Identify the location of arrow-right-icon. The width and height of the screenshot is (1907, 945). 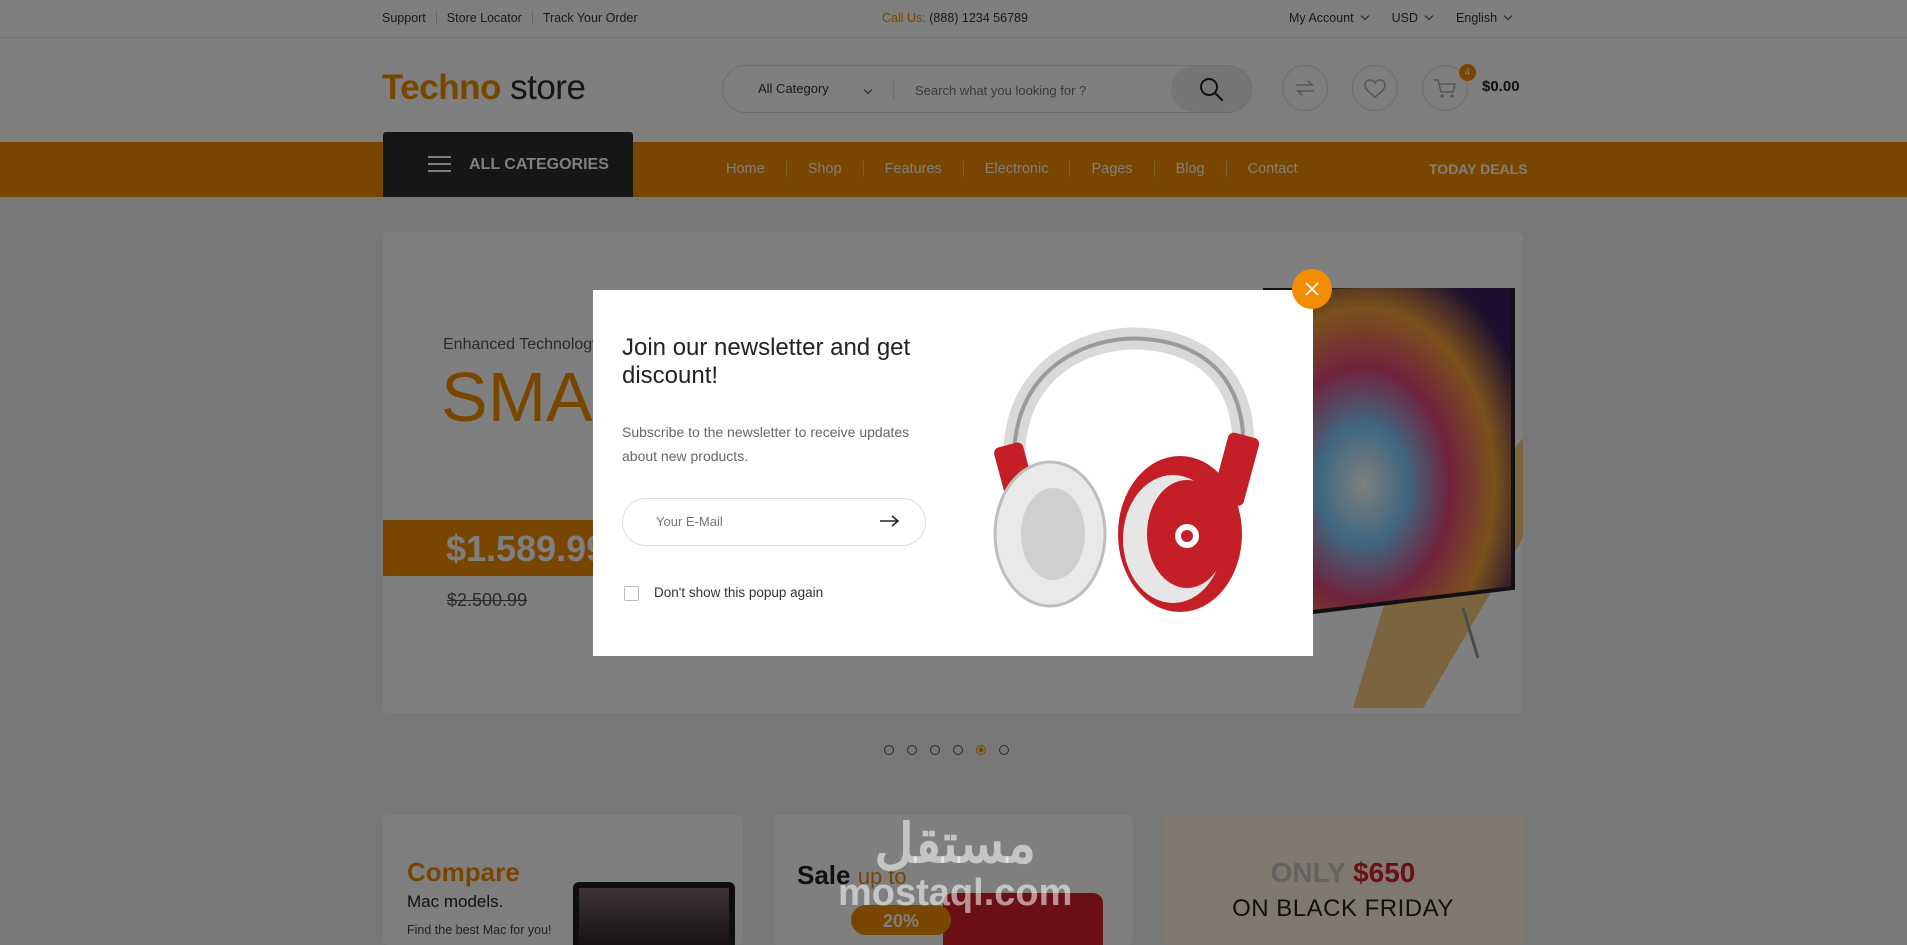
(890, 521).